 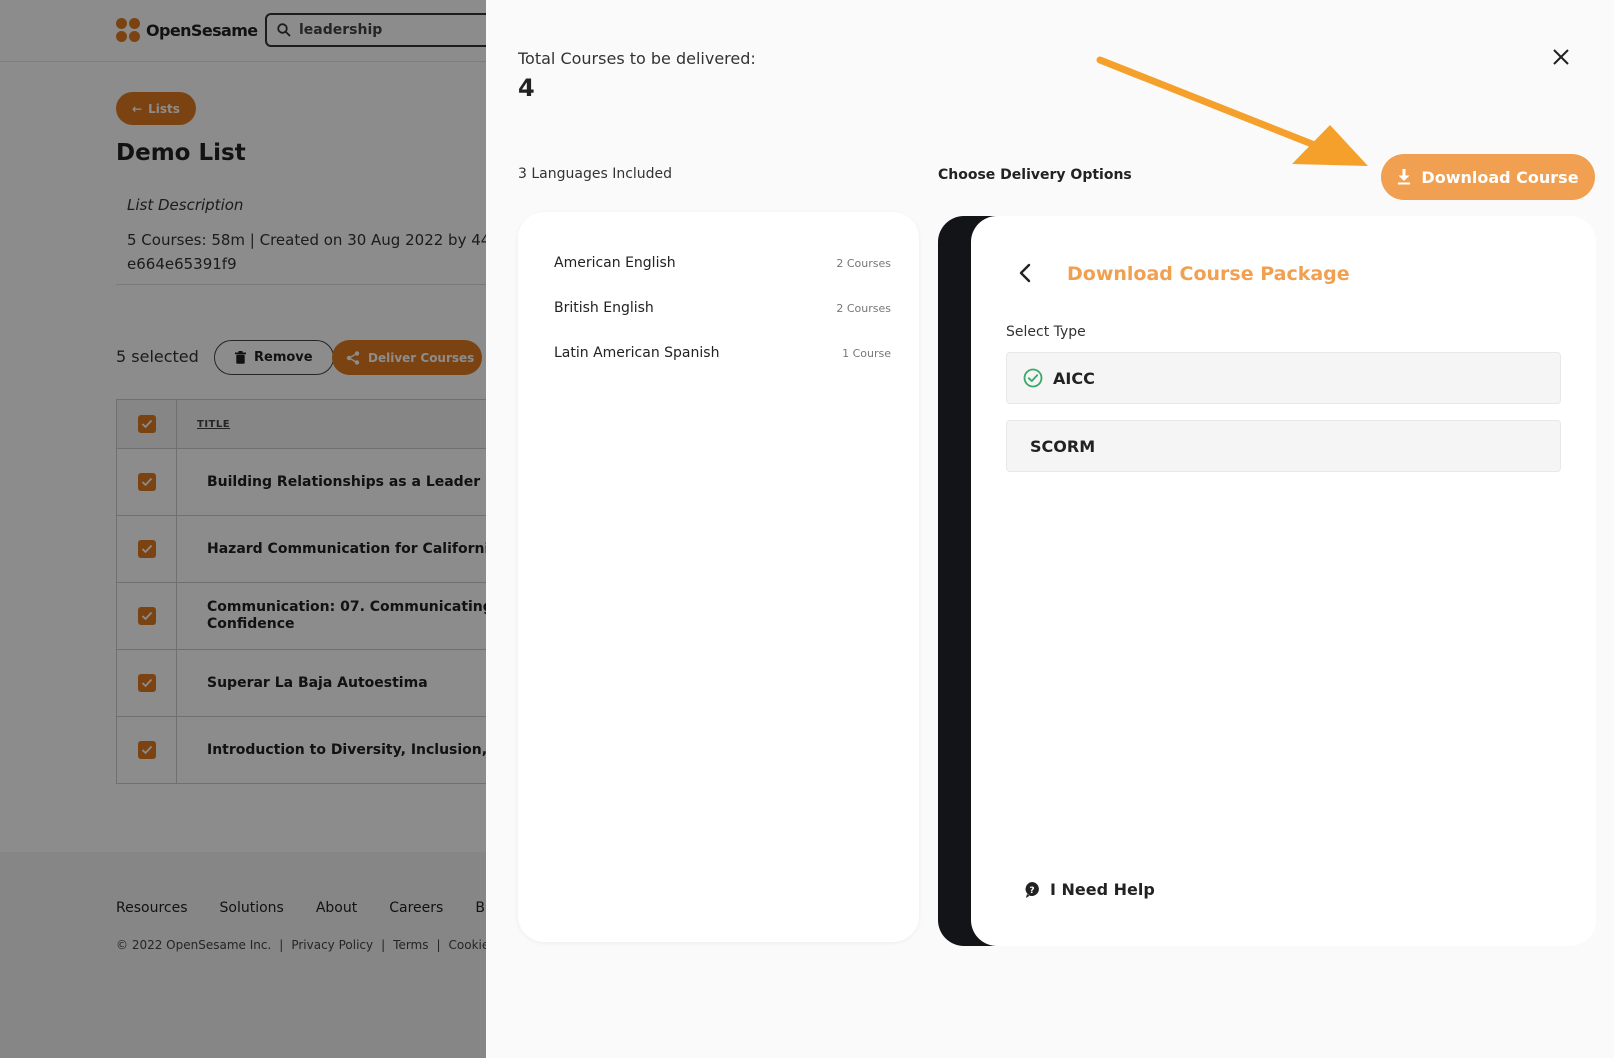 What do you see at coordinates (1089, 889) in the screenshot?
I see `need-help-link: ? I Need Help` at bounding box center [1089, 889].